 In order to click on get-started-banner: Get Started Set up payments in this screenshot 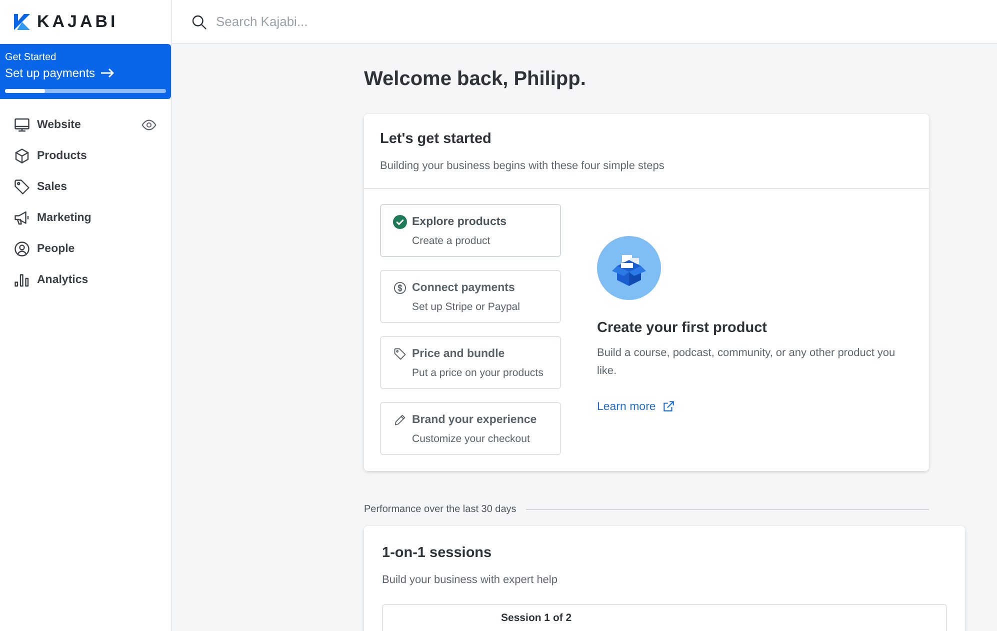, I will do `click(85, 71)`.